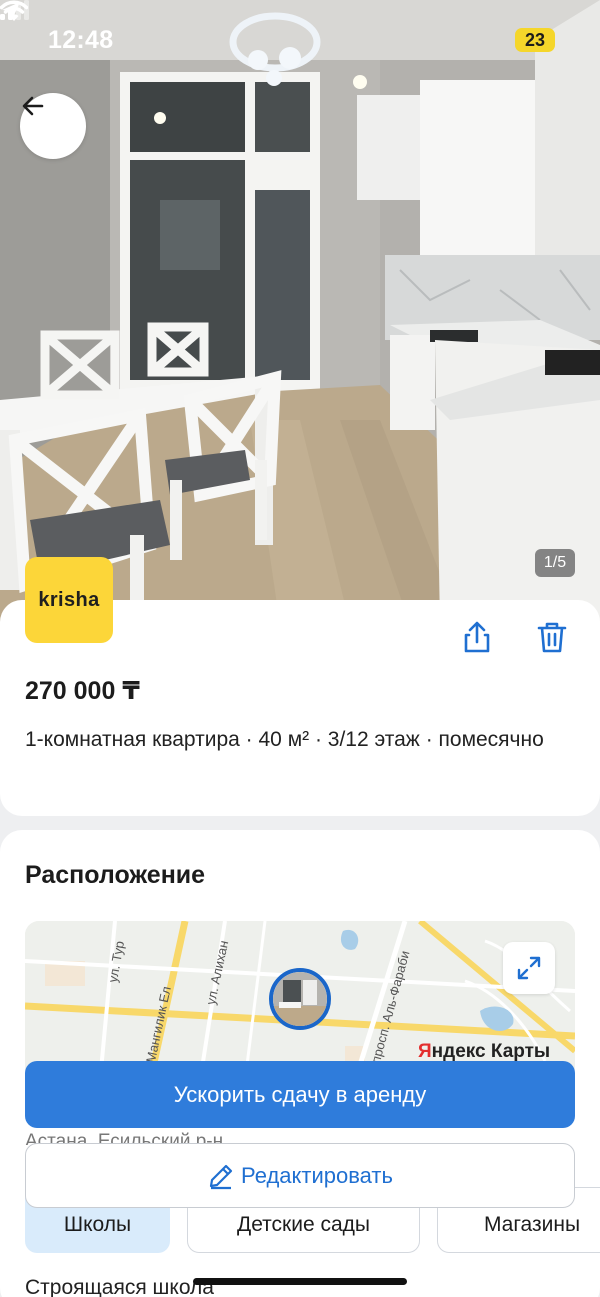  I want to click on trash-icon, so click(552, 637).